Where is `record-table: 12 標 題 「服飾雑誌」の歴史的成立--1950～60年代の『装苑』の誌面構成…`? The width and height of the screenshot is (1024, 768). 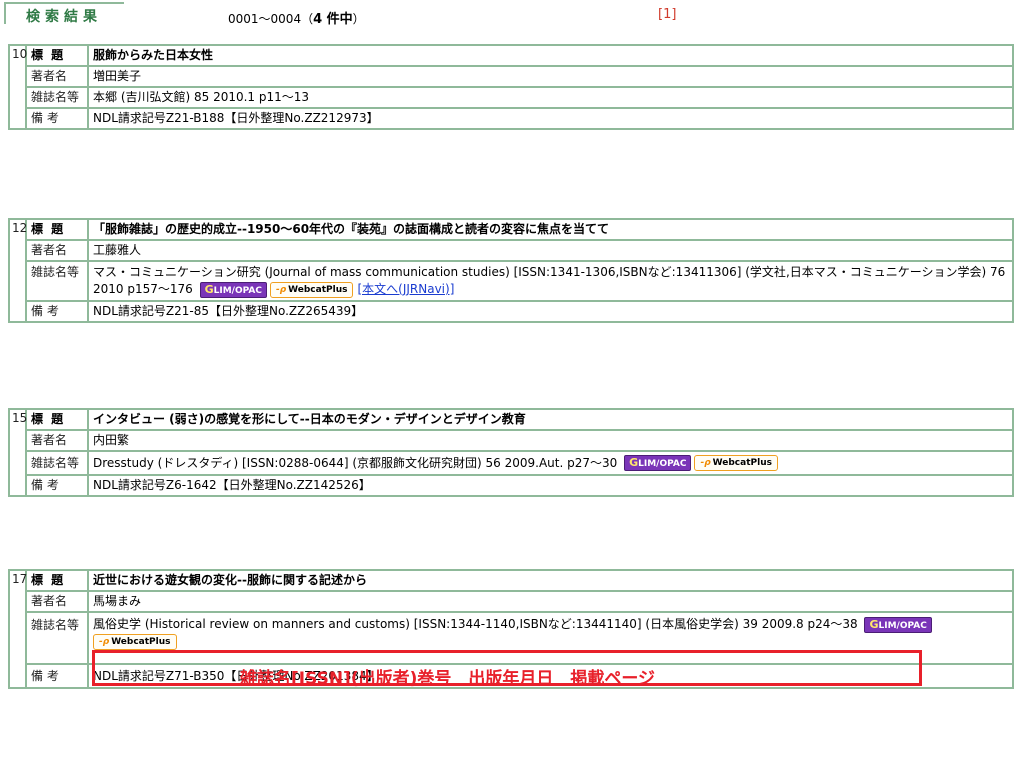 record-table: 12 標 題 「服飾雑誌」の歴史的成立--1950～60年代の『装苑』の誌面構成… is located at coordinates (511, 270).